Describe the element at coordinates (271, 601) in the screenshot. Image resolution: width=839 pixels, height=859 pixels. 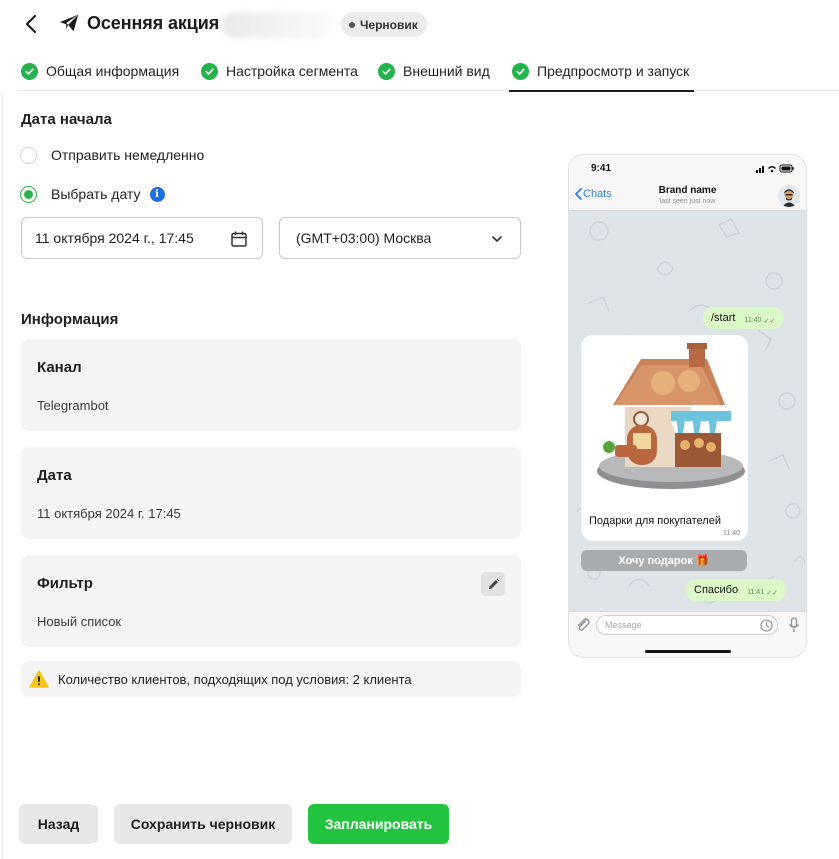
I see `filter-card: Фильтр Новый список` at that location.